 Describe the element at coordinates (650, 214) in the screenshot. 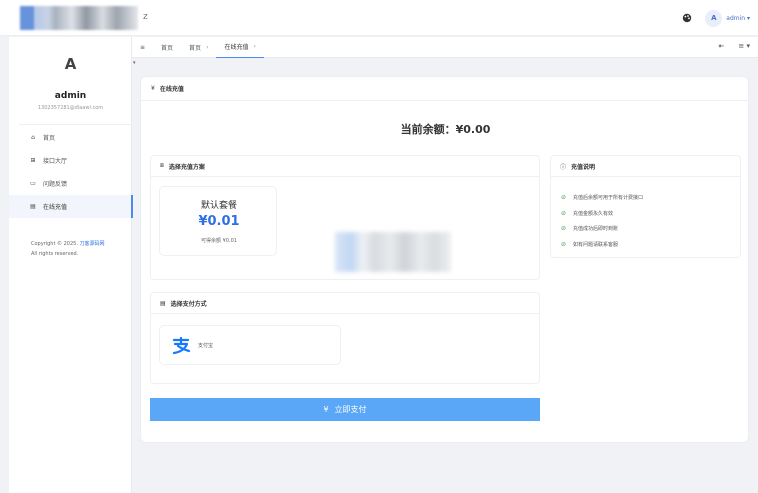

I see `list-item: ⊘ 充值金额永久有效` at that location.